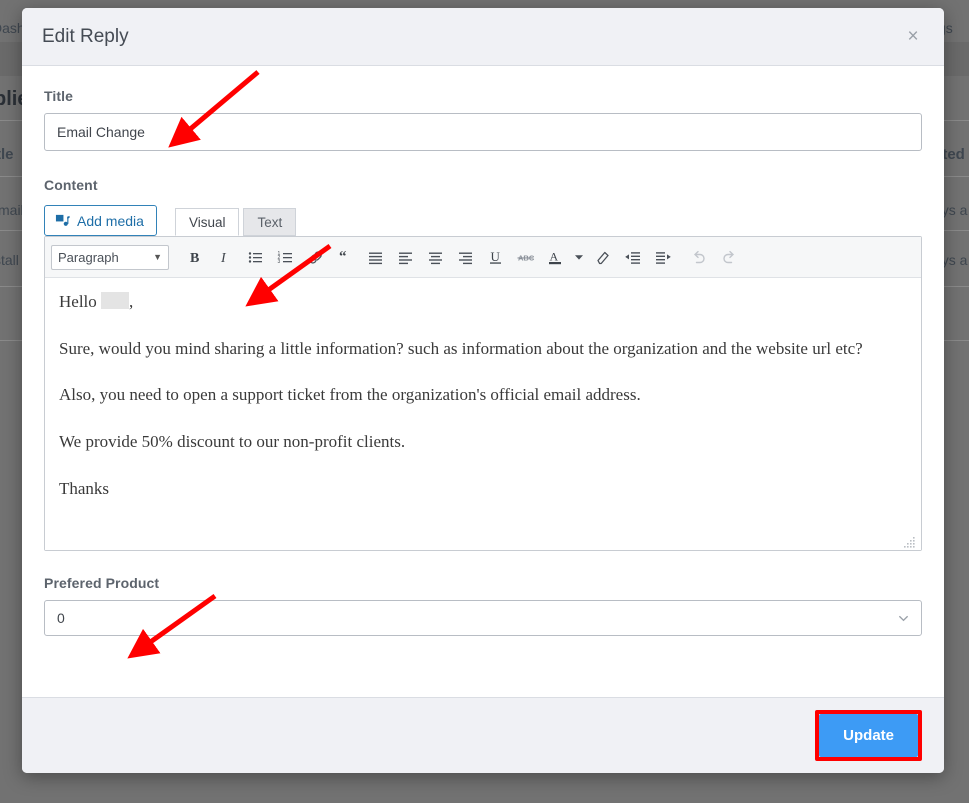  I want to click on tab-text: Text, so click(270, 222).